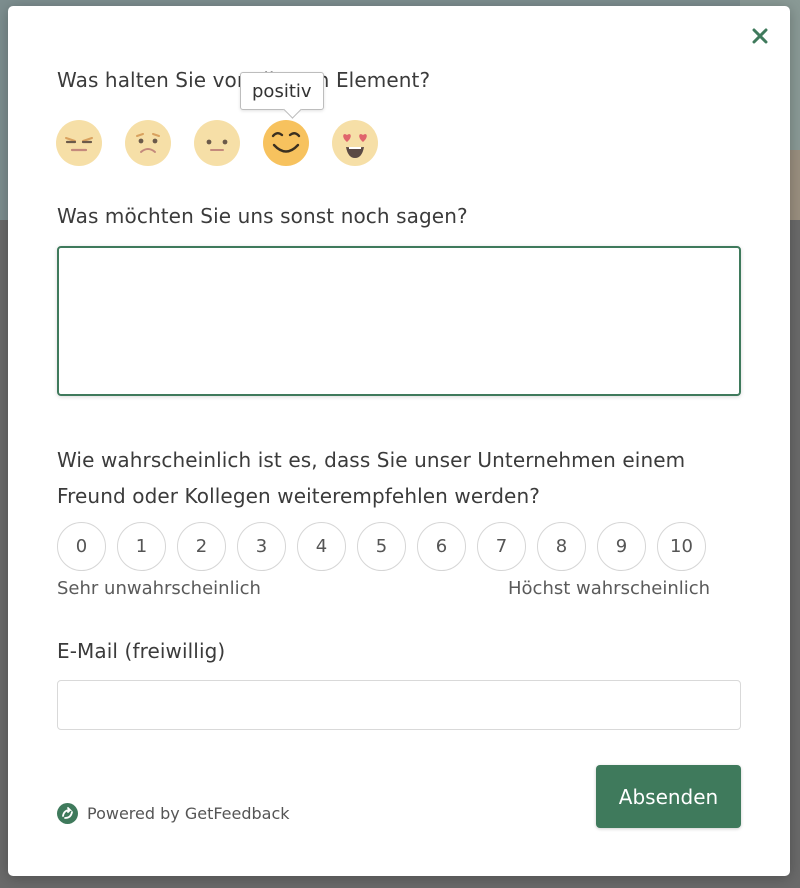 This screenshot has height=888, width=800. I want to click on nps-low-label: Sehr unwahrscheinlich, so click(159, 588).